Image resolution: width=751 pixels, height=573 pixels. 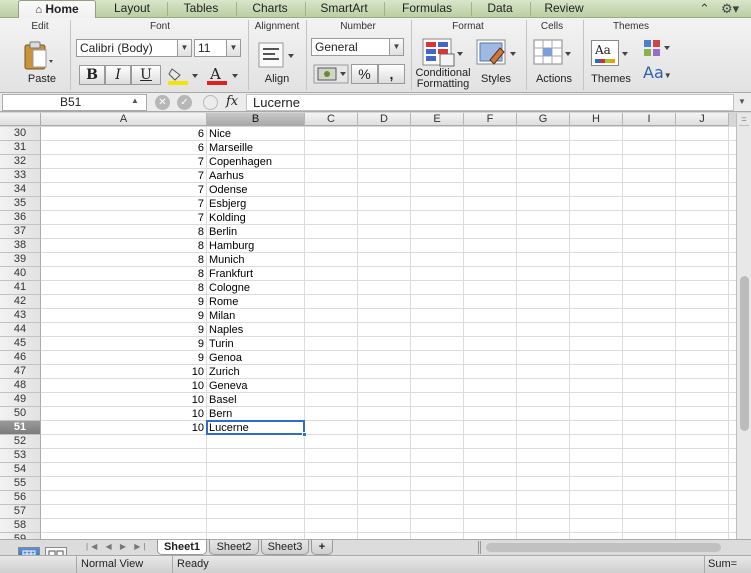 I want to click on align-button, so click(x=277, y=56).